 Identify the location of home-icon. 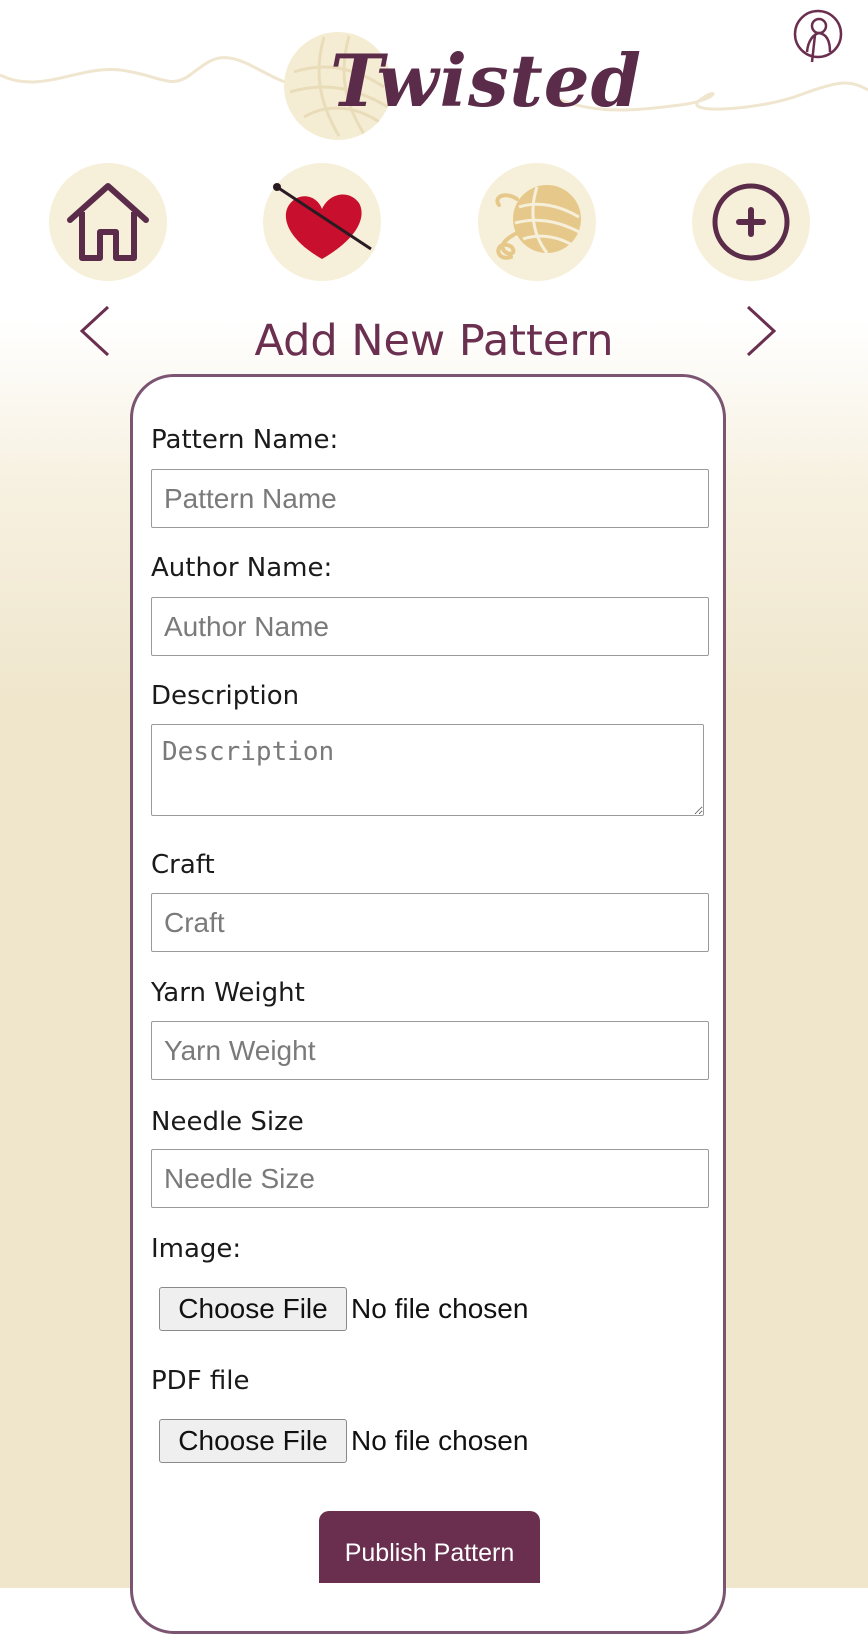
(108, 222).